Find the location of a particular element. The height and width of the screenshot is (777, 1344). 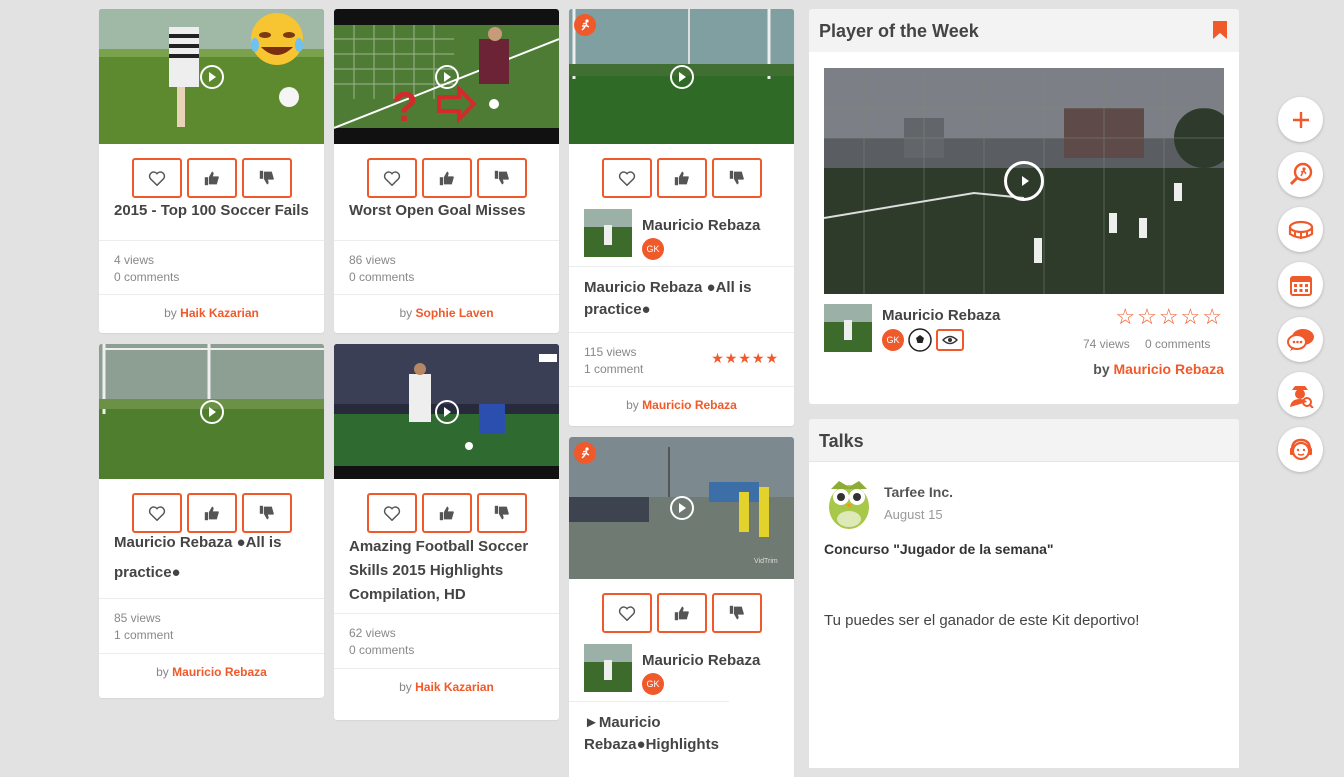

byline: by Sophie Laven is located at coordinates (446, 313).